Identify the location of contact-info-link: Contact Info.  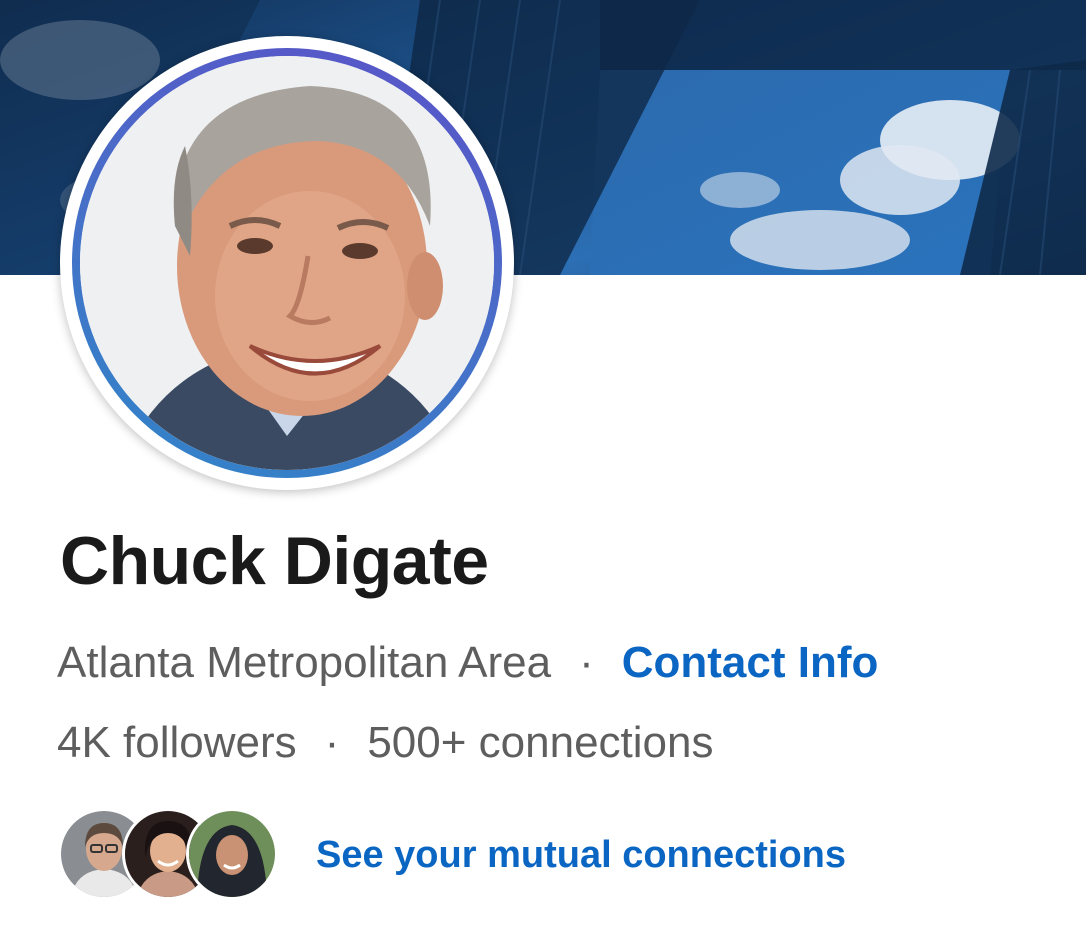
(750, 663).